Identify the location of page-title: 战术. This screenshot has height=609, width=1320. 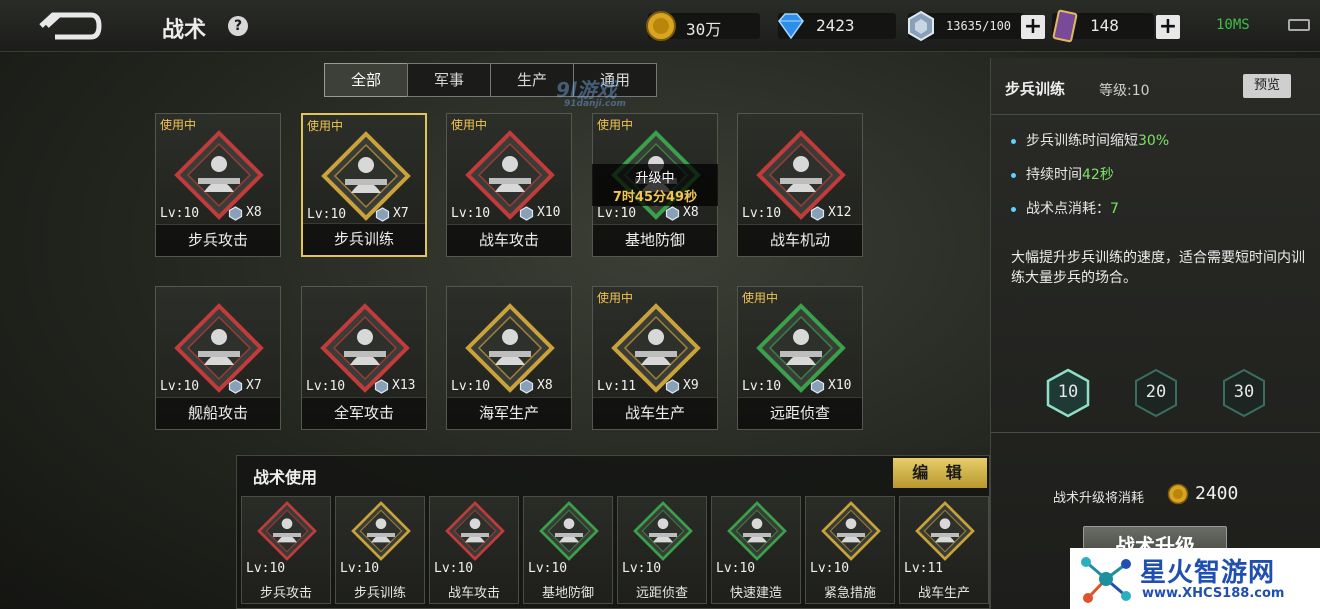
(184, 30).